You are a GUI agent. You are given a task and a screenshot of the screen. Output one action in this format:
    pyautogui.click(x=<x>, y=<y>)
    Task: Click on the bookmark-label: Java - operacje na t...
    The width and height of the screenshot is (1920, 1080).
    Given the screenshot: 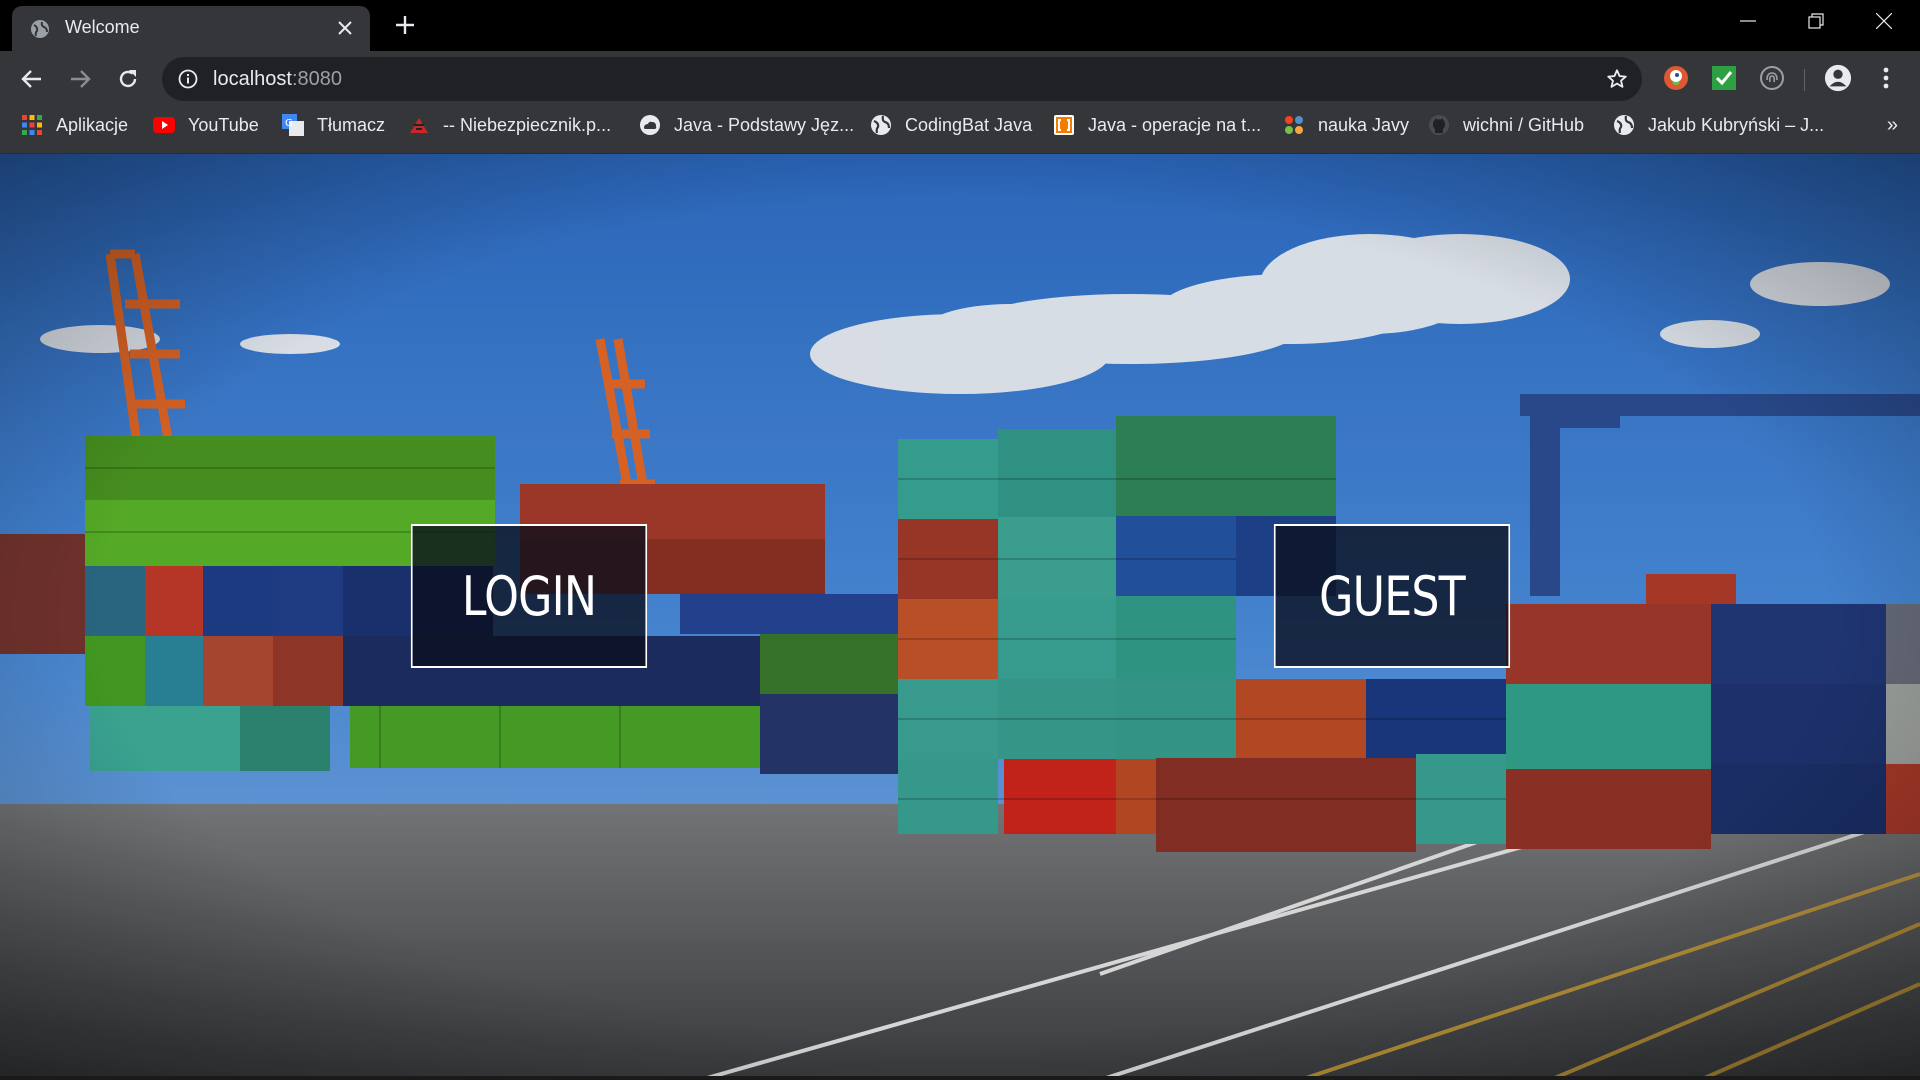 What is the action you would take?
    pyautogui.click(x=1175, y=124)
    